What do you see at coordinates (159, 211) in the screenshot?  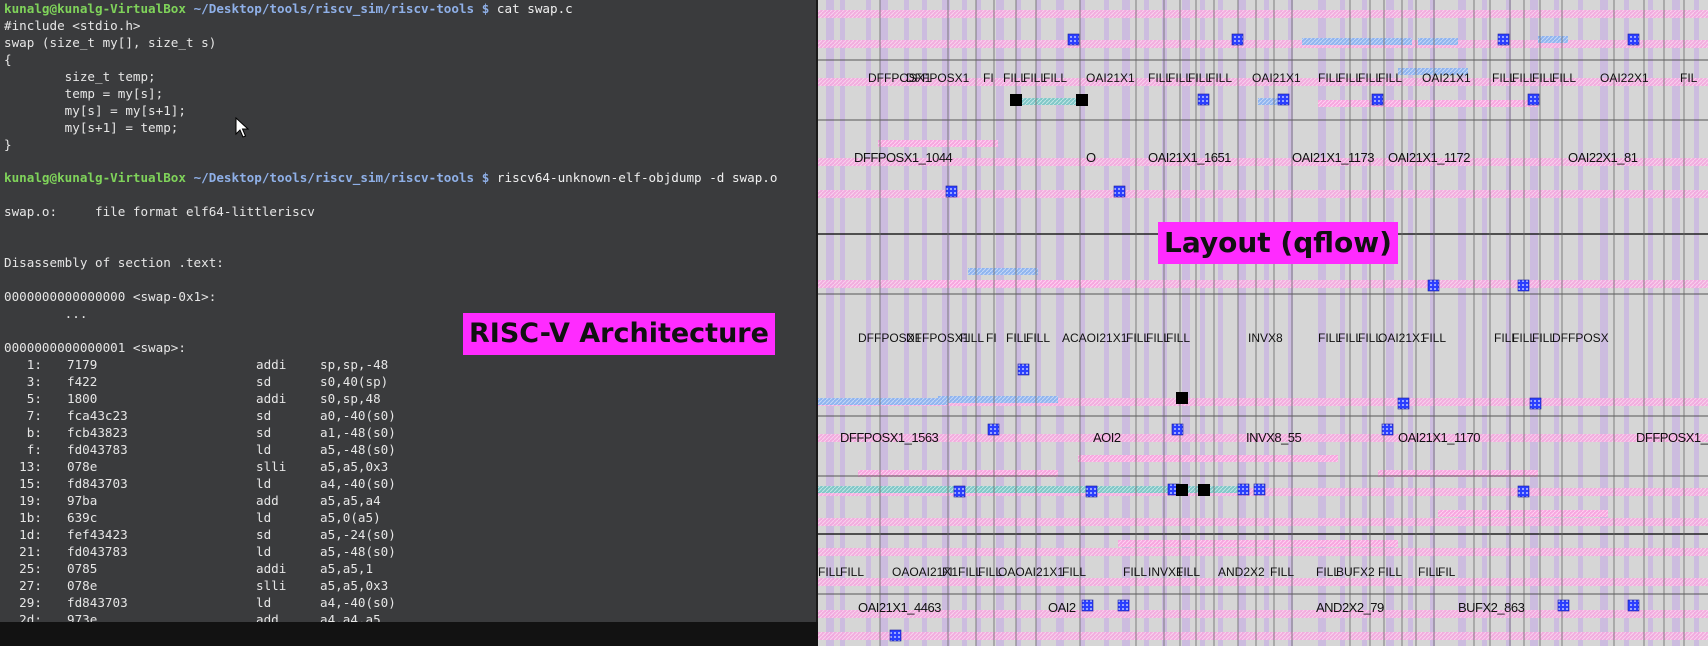 I see `file-format-line: swap.o: file format elf64-littleriscv` at bounding box center [159, 211].